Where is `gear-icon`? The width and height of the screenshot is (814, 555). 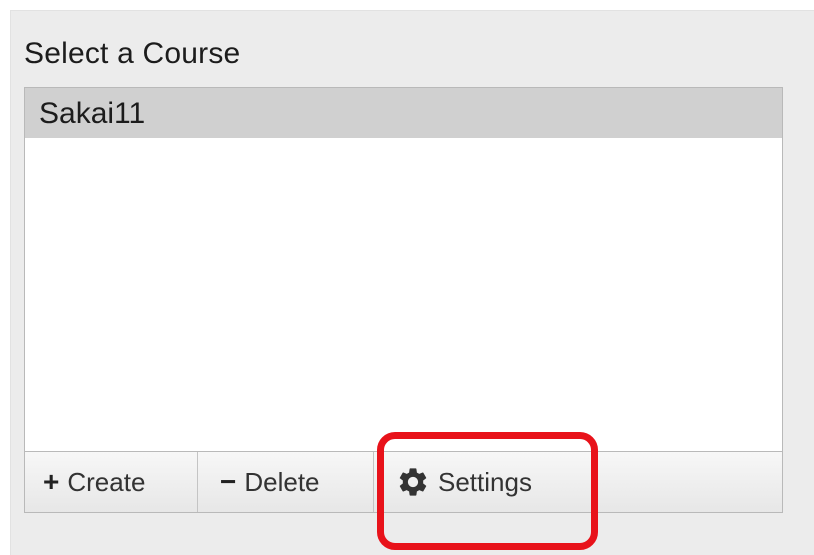
gear-icon is located at coordinates (413, 482).